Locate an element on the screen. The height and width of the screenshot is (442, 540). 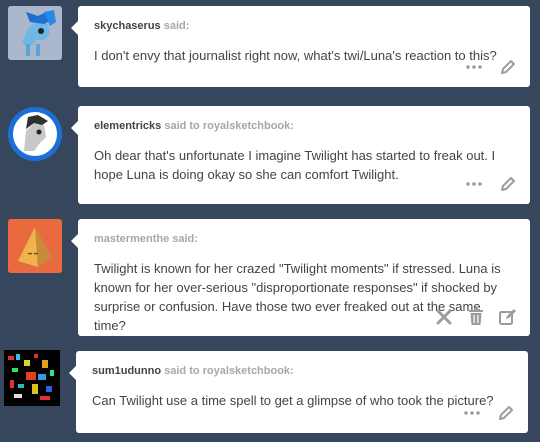
asker-name: elementricks is located at coordinates (127, 126).